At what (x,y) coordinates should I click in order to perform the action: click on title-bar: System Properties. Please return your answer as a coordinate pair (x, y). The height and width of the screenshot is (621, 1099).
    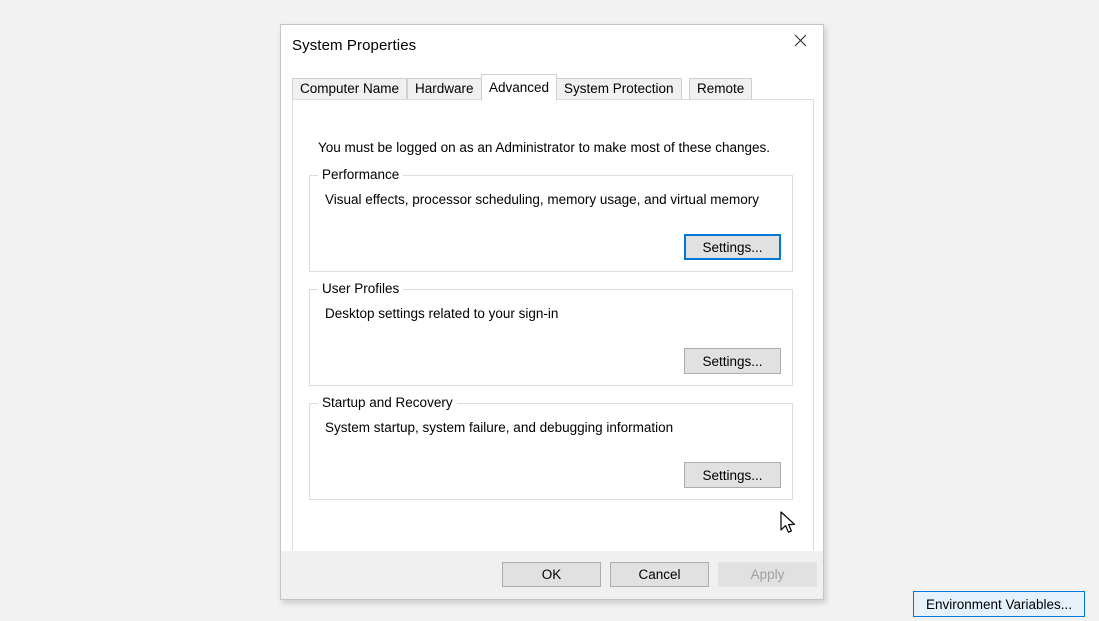
    Looking at the image, I should click on (552, 47).